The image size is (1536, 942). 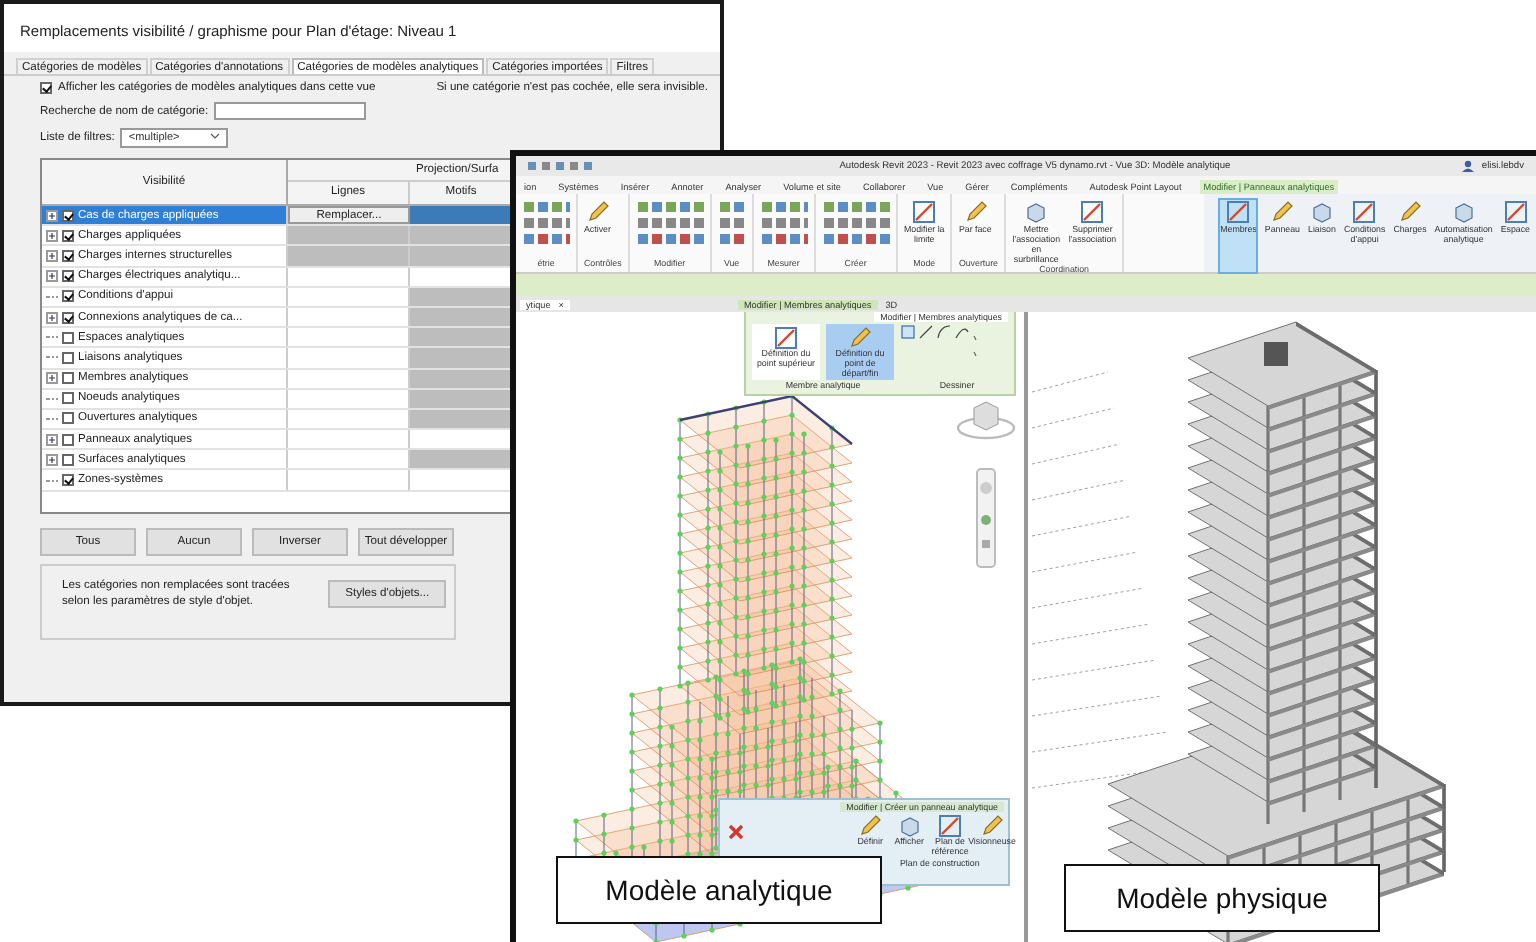 I want to click on caret-icon, so click(x=215, y=136).